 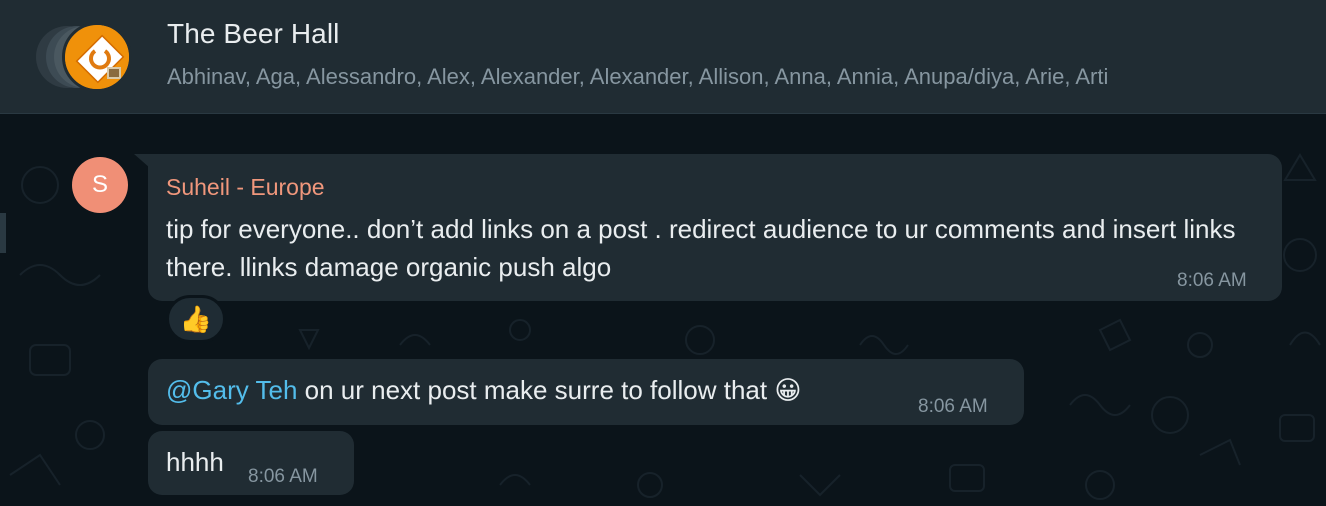 I want to click on thumbs-up-reaction: 👍, so click(x=196, y=319).